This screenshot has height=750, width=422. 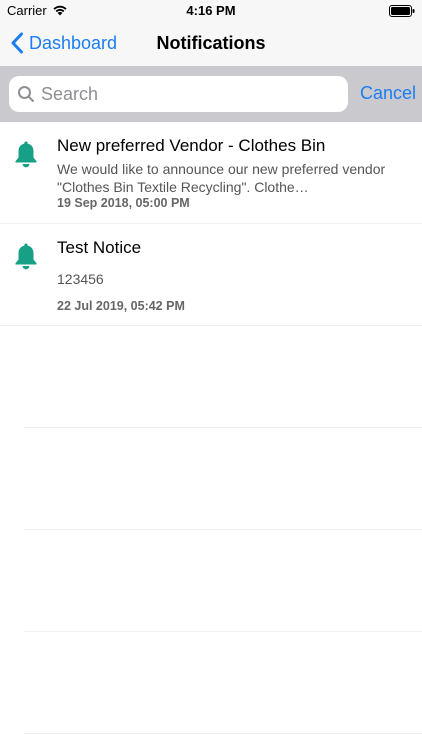 I want to click on notification-title: Test Notice, so click(x=99, y=247).